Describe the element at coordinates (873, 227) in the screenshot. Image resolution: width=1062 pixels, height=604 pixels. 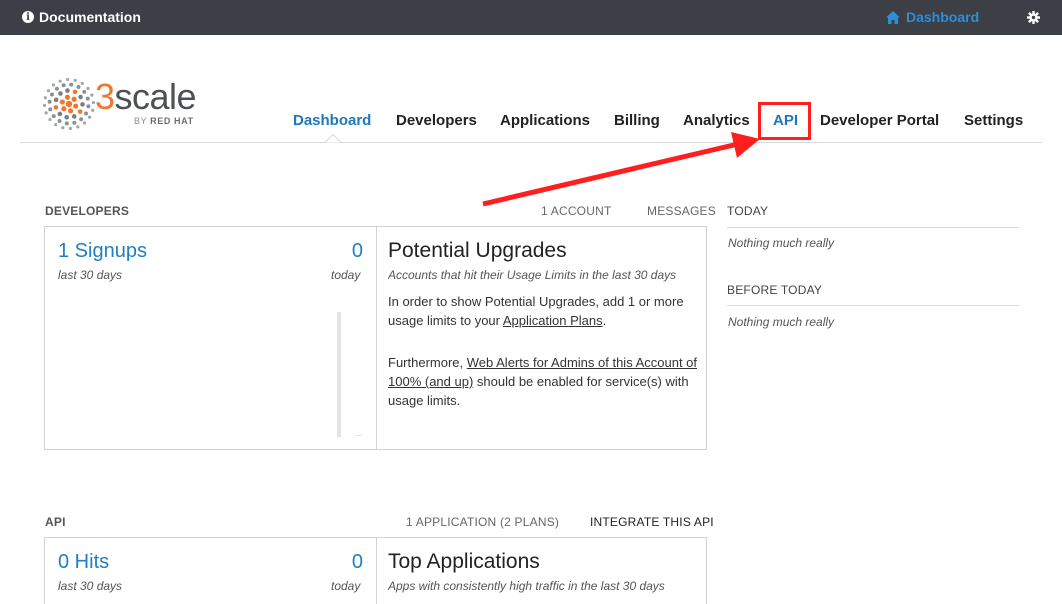
I see `today-divider` at that location.